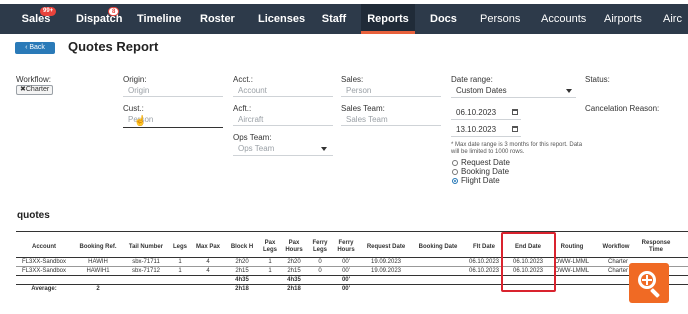 The image size is (688, 314). What do you see at coordinates (484, 247) in the screenshot?
I see `col-header: Flt Date` at bounding box center [484, 247].